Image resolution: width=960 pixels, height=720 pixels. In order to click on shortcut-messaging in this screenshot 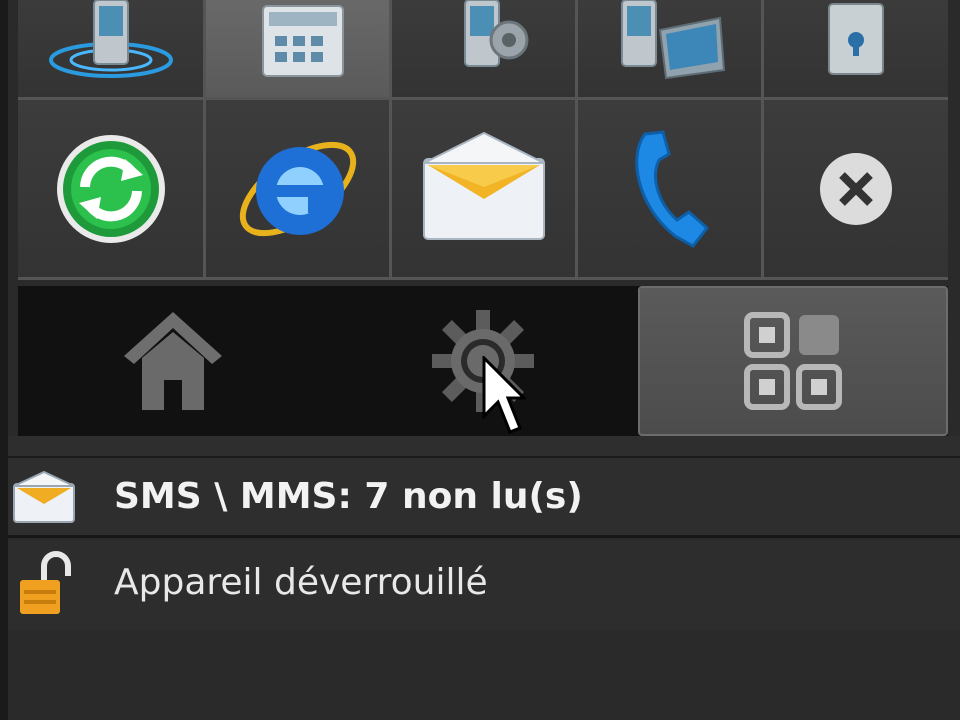, I will do `click(485, 190)`.